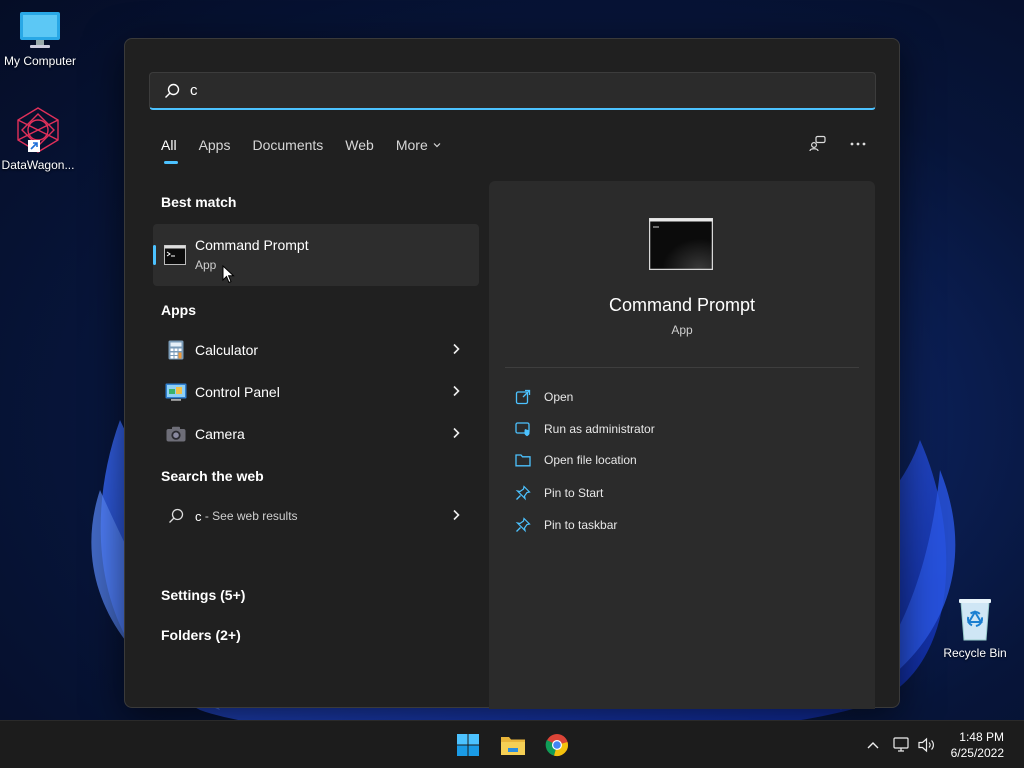 The width and height of the screenshot is (1024, 768). What do you see at coordinates (682, 330) in the screenshot?
I see `preview-subtitle: App` at bounding box center [682, 330].